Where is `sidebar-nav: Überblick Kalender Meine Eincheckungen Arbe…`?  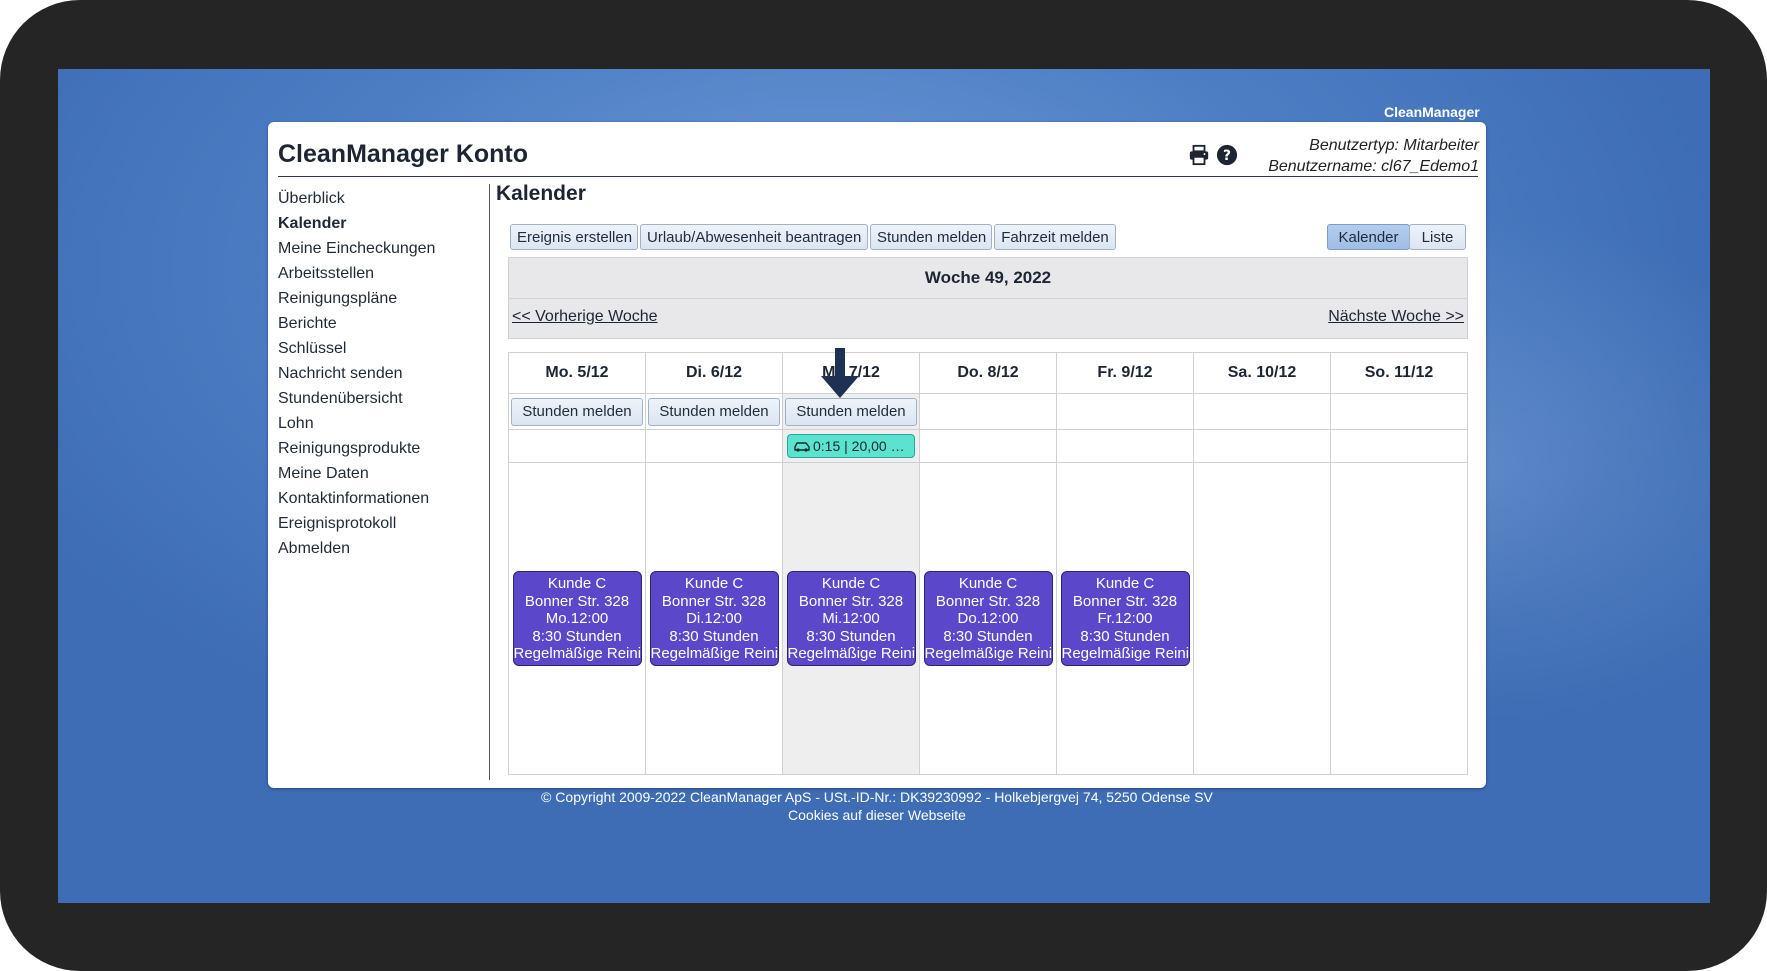
sidebar-nav: Überblick Kalender Meine Eincheckungen Arbe… is located at coordinates (356, 373).